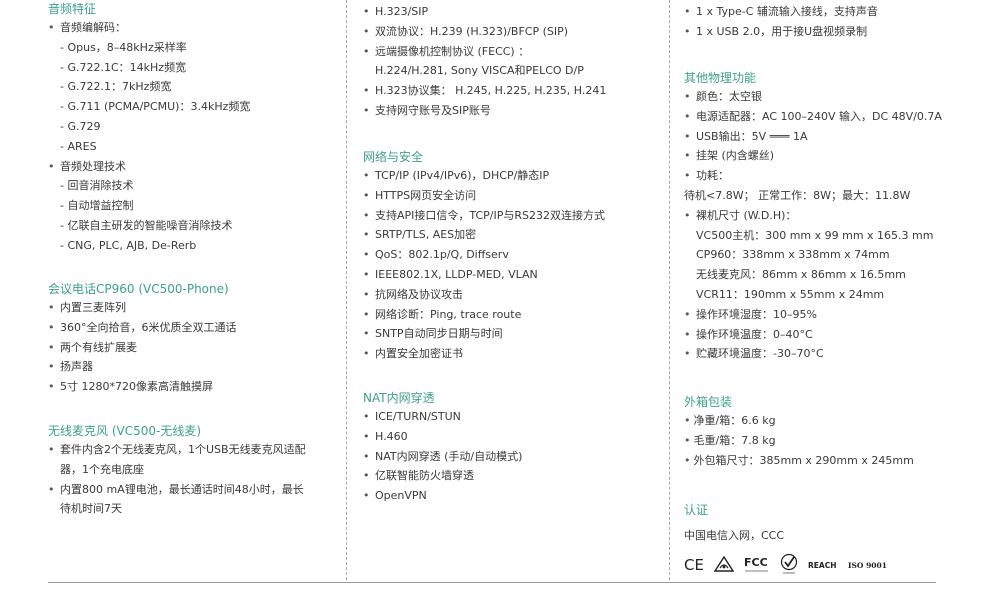 The image size is (992, 606). What do you see at coordinates (797, 195) in the screenshot?
I see `physical-feature-item: 待机<7.8W； 正常工作：8W；最大：11.8W` at bounding box center [797, 195].